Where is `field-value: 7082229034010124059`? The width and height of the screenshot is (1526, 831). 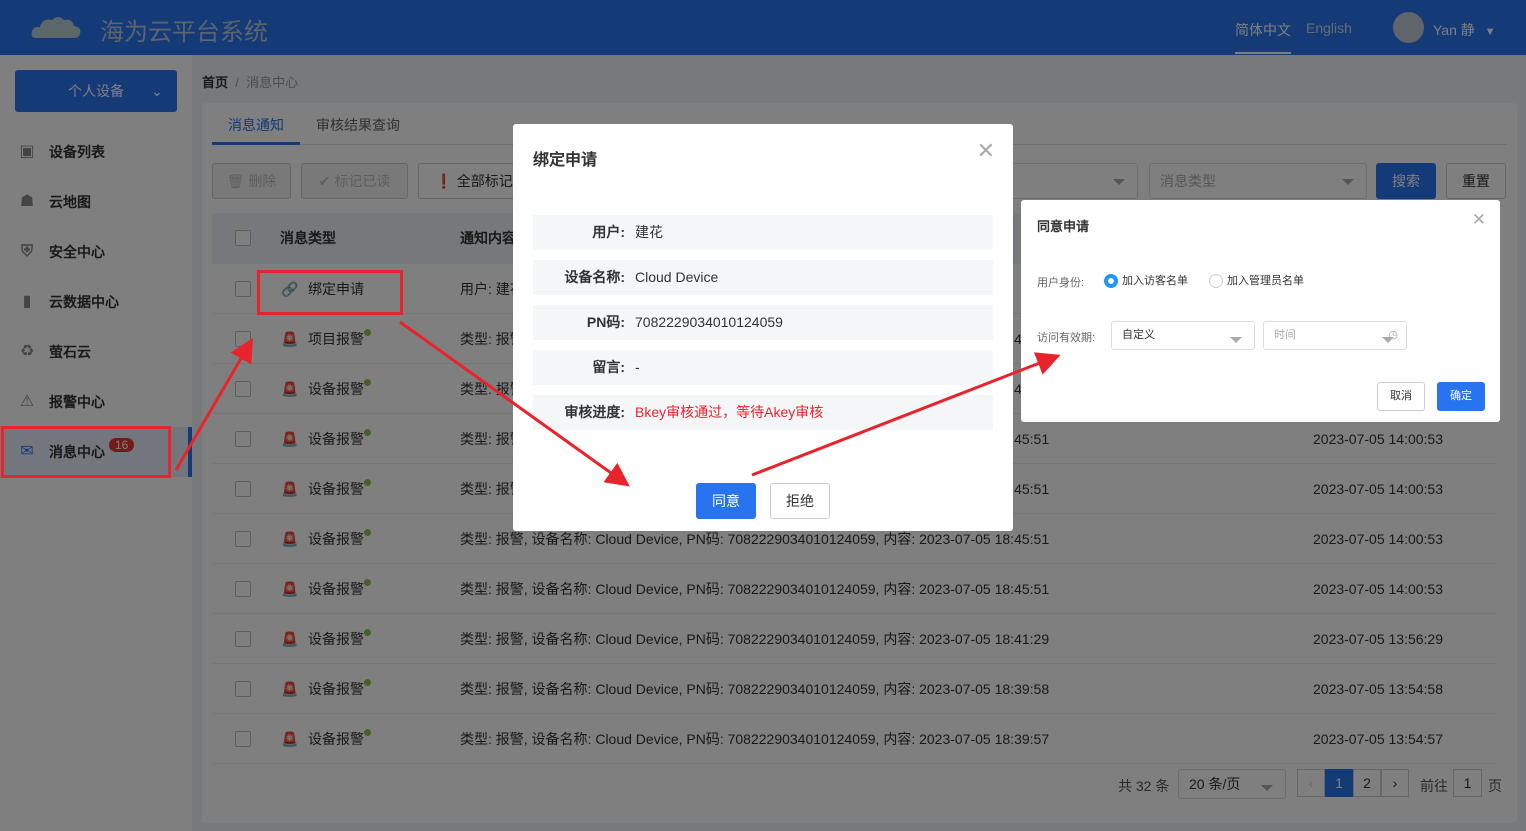
field-value: 7082229034010124059 is located at coordinates (709, 322).